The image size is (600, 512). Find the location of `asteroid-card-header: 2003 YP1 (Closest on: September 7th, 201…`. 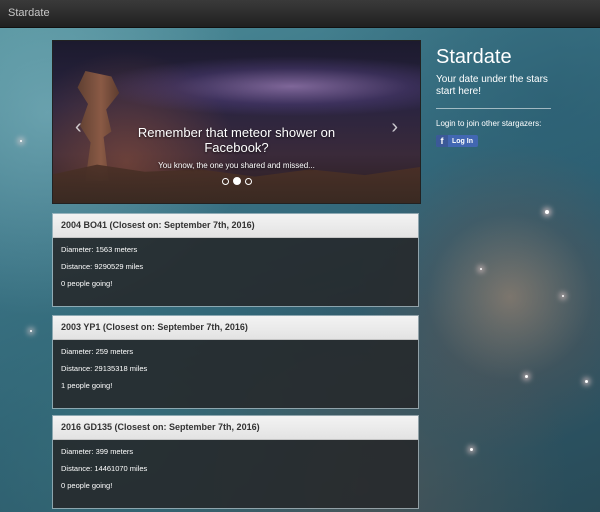

asteroid-card-header: 2003 YP1 (Closest on: September 7th, 201… is located at coordinates (235, 328).